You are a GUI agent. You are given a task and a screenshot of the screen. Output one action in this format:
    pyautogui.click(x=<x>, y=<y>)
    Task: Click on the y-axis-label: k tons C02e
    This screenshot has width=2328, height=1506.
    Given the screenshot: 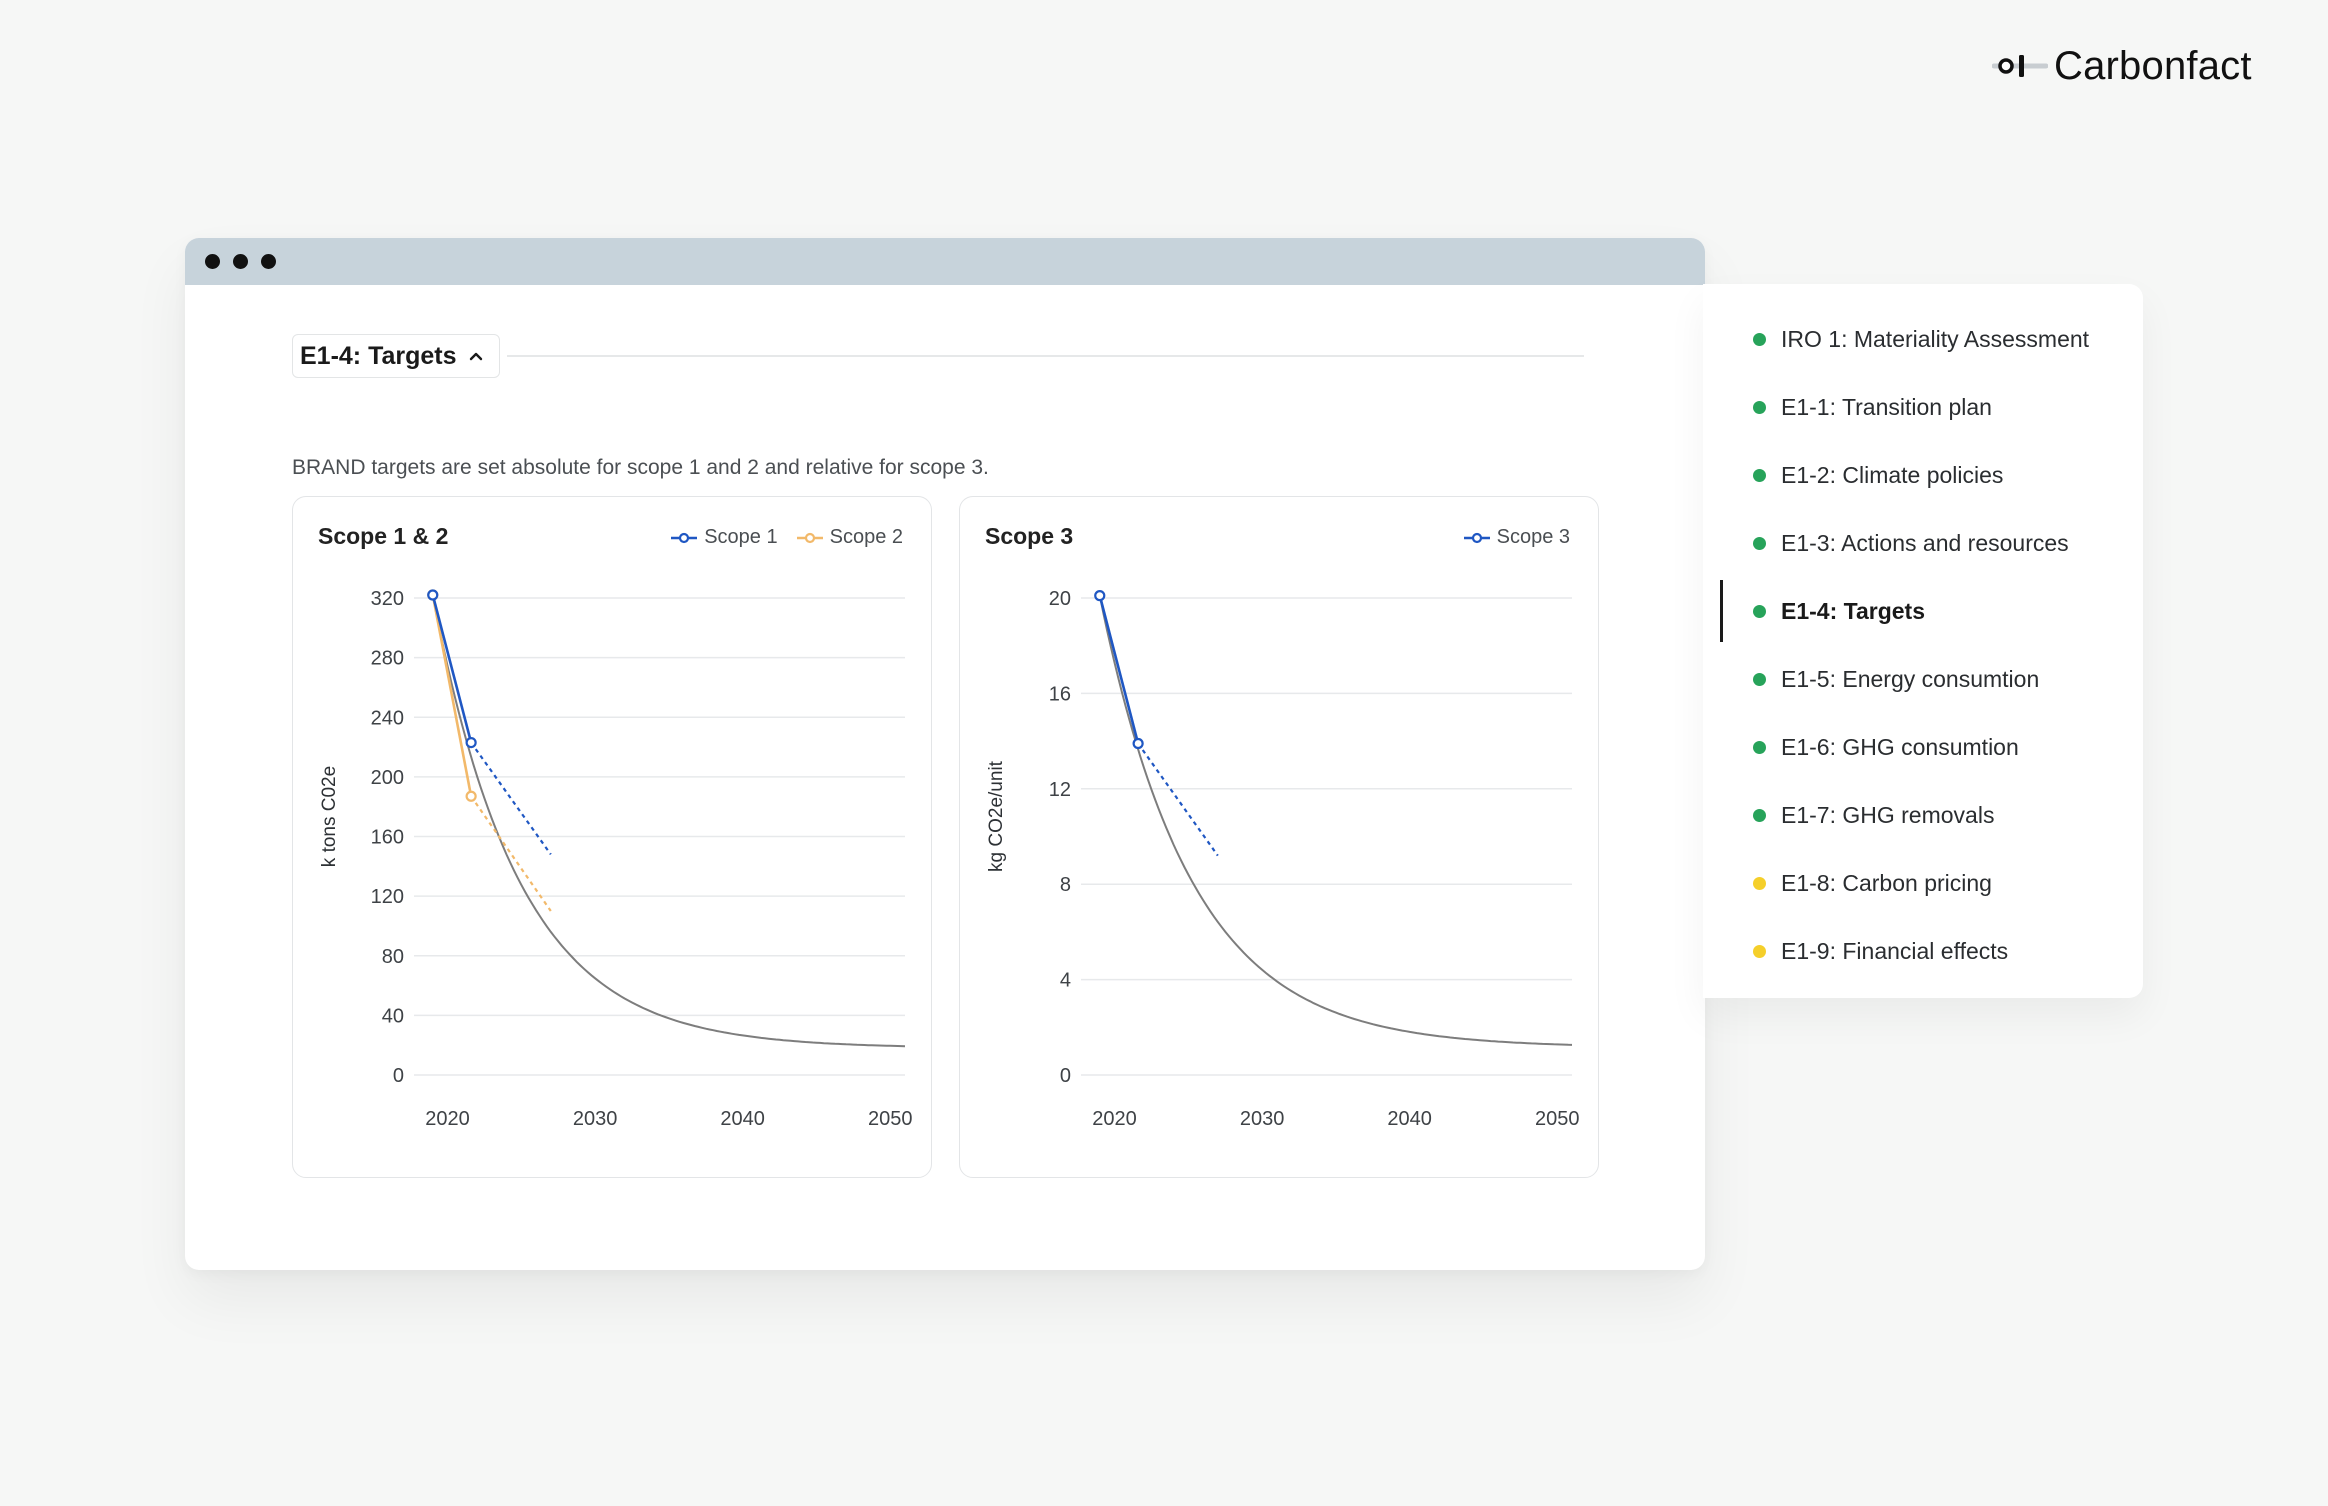 What is the action you would take?
    pyautogui.click(x=329, y=816)
    